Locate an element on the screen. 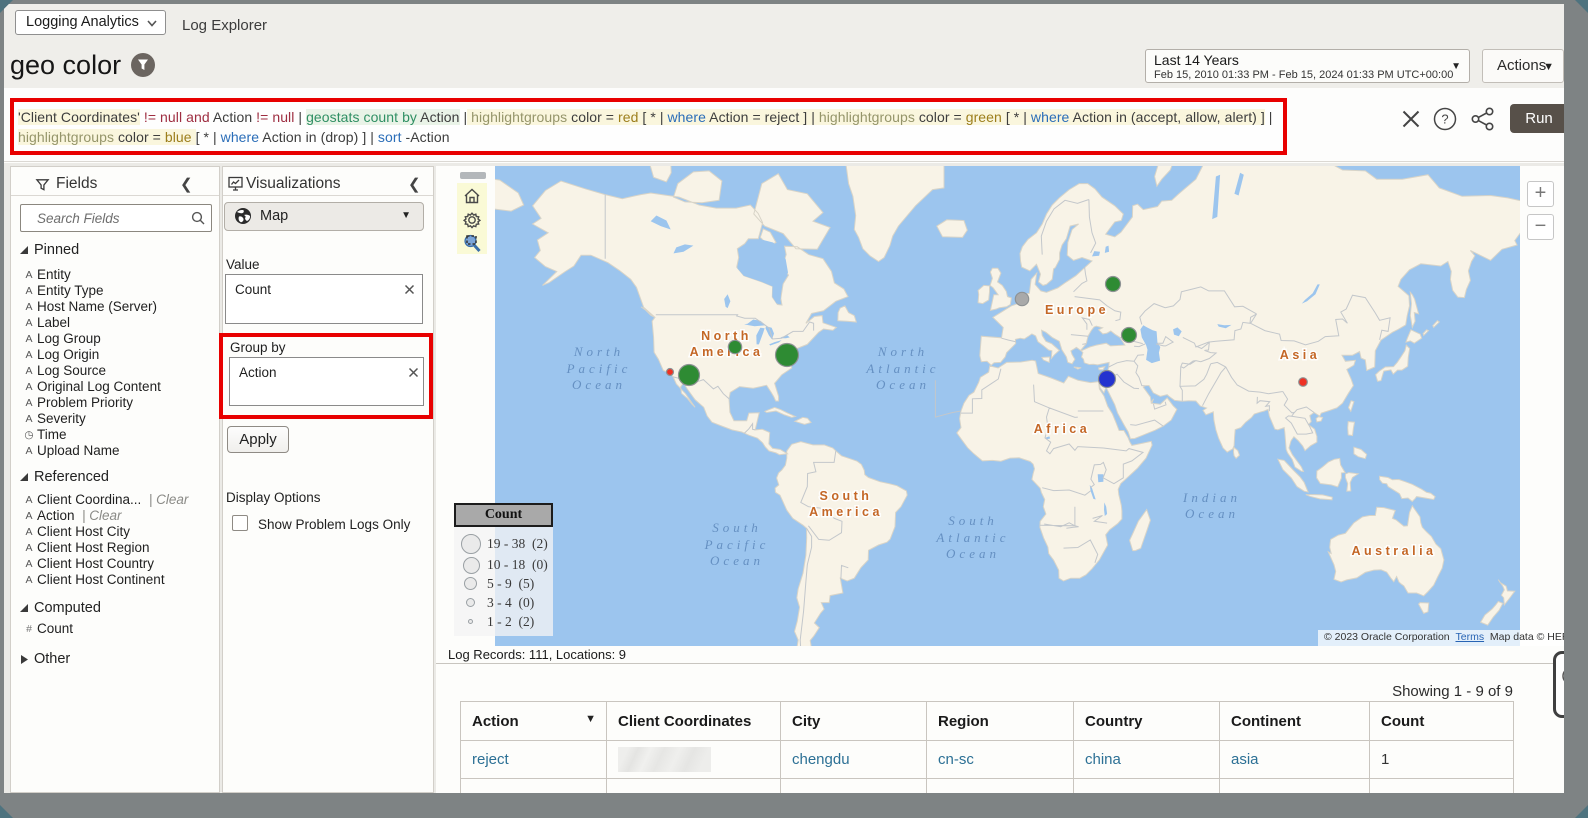 This screenshot has width=1588, height=818. svg-text: Africa is located at coordinates (1062, 429).